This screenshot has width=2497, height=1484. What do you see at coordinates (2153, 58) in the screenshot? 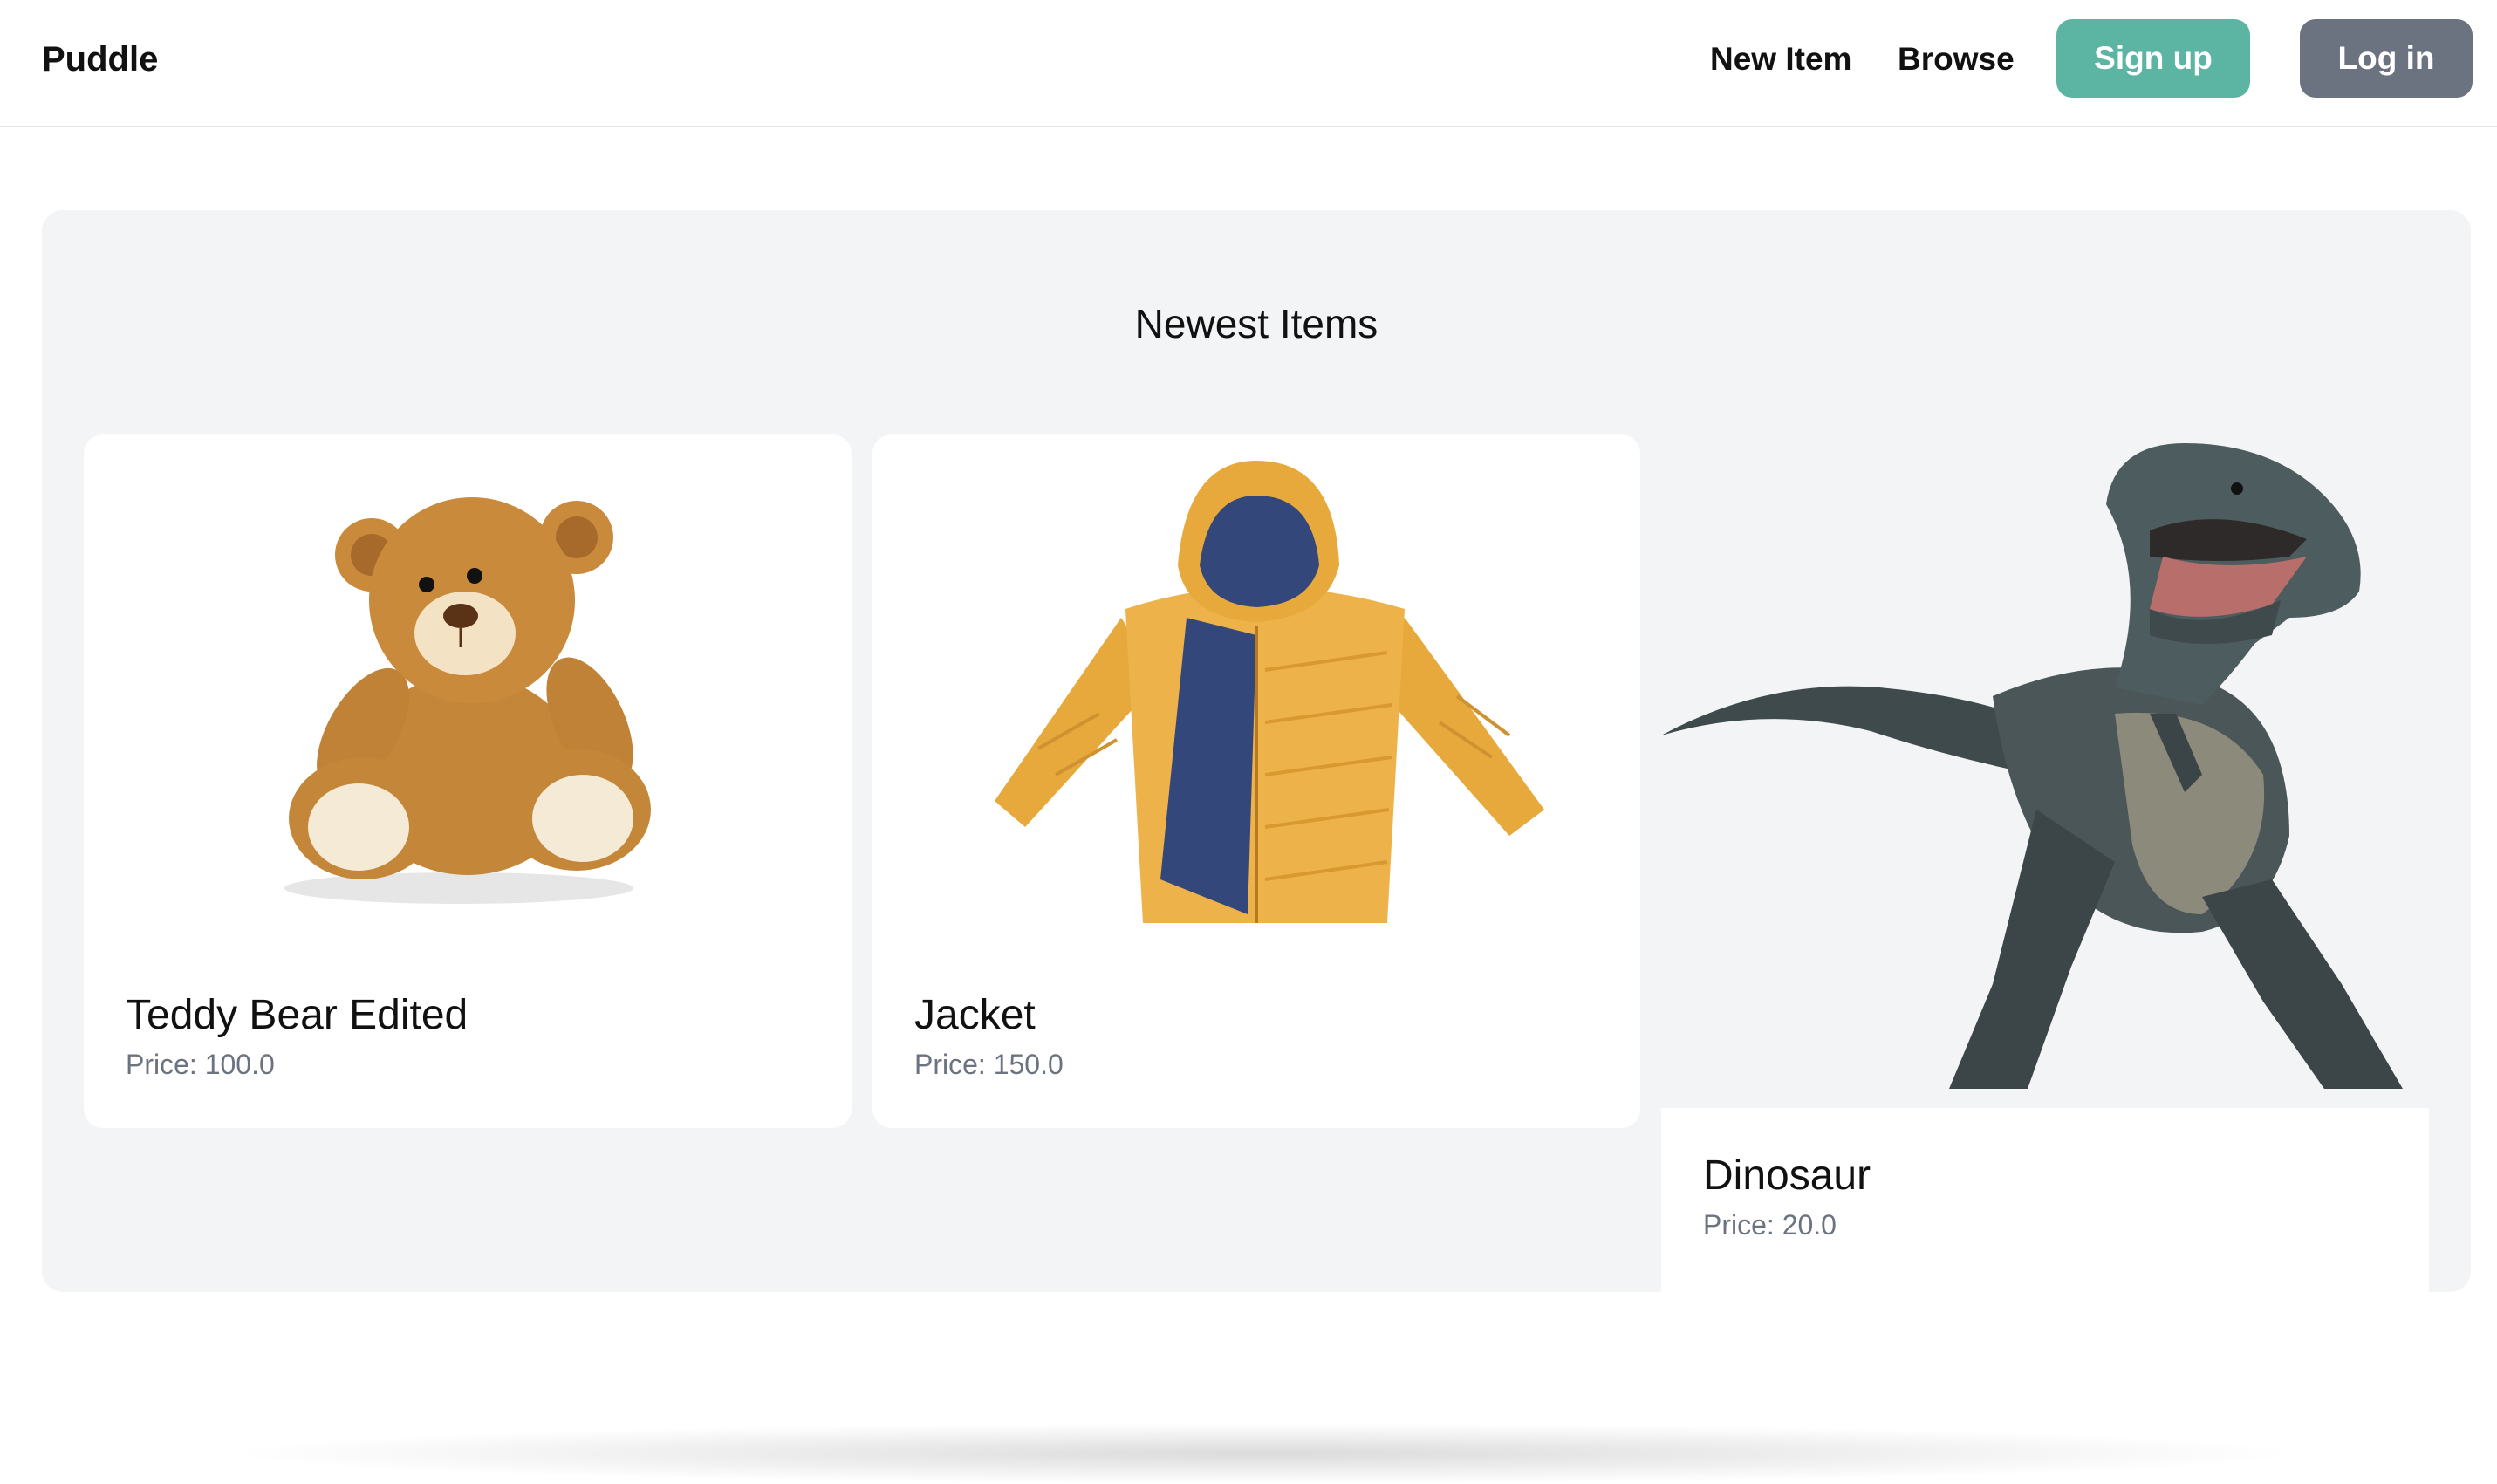
I see `signup-button: Sign up` at bounding box center [2153, 58].